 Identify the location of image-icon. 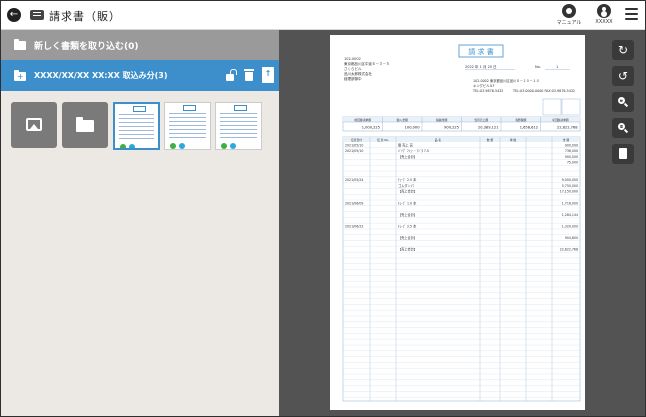
(34, 124).